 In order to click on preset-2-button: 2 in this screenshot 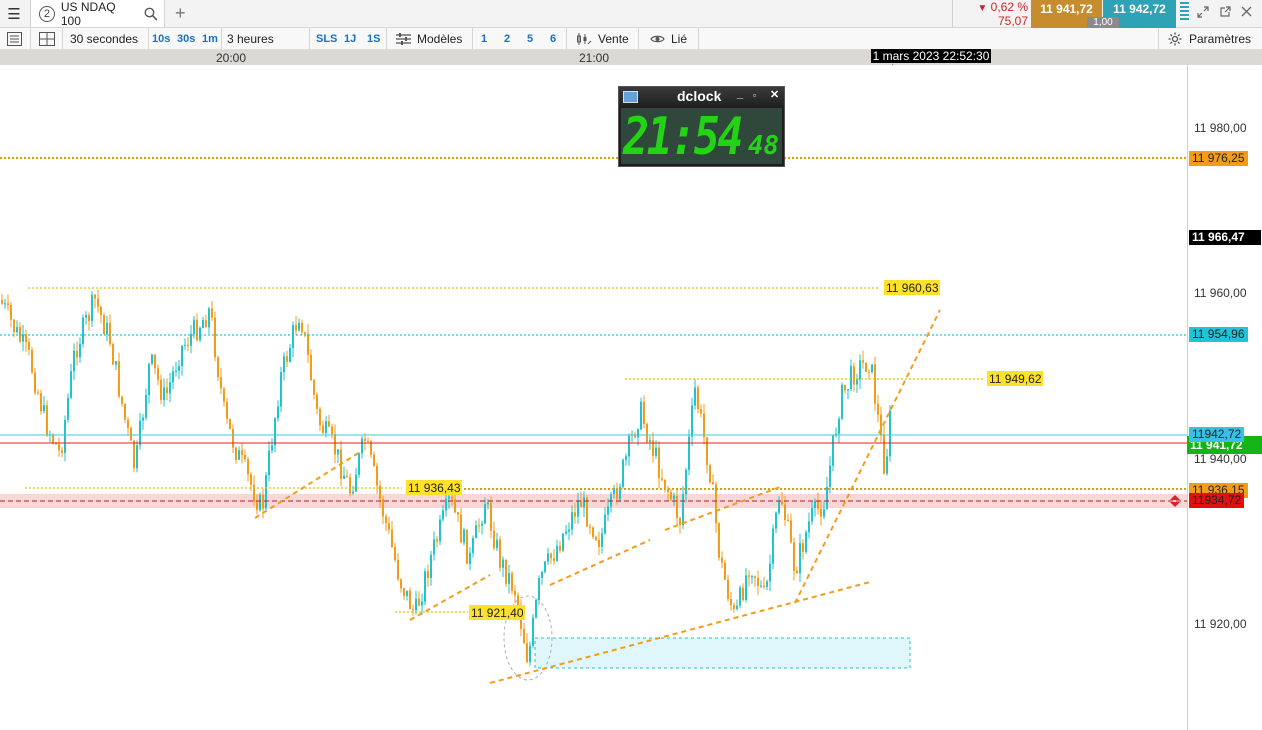, I will do `click(507, 39)`.